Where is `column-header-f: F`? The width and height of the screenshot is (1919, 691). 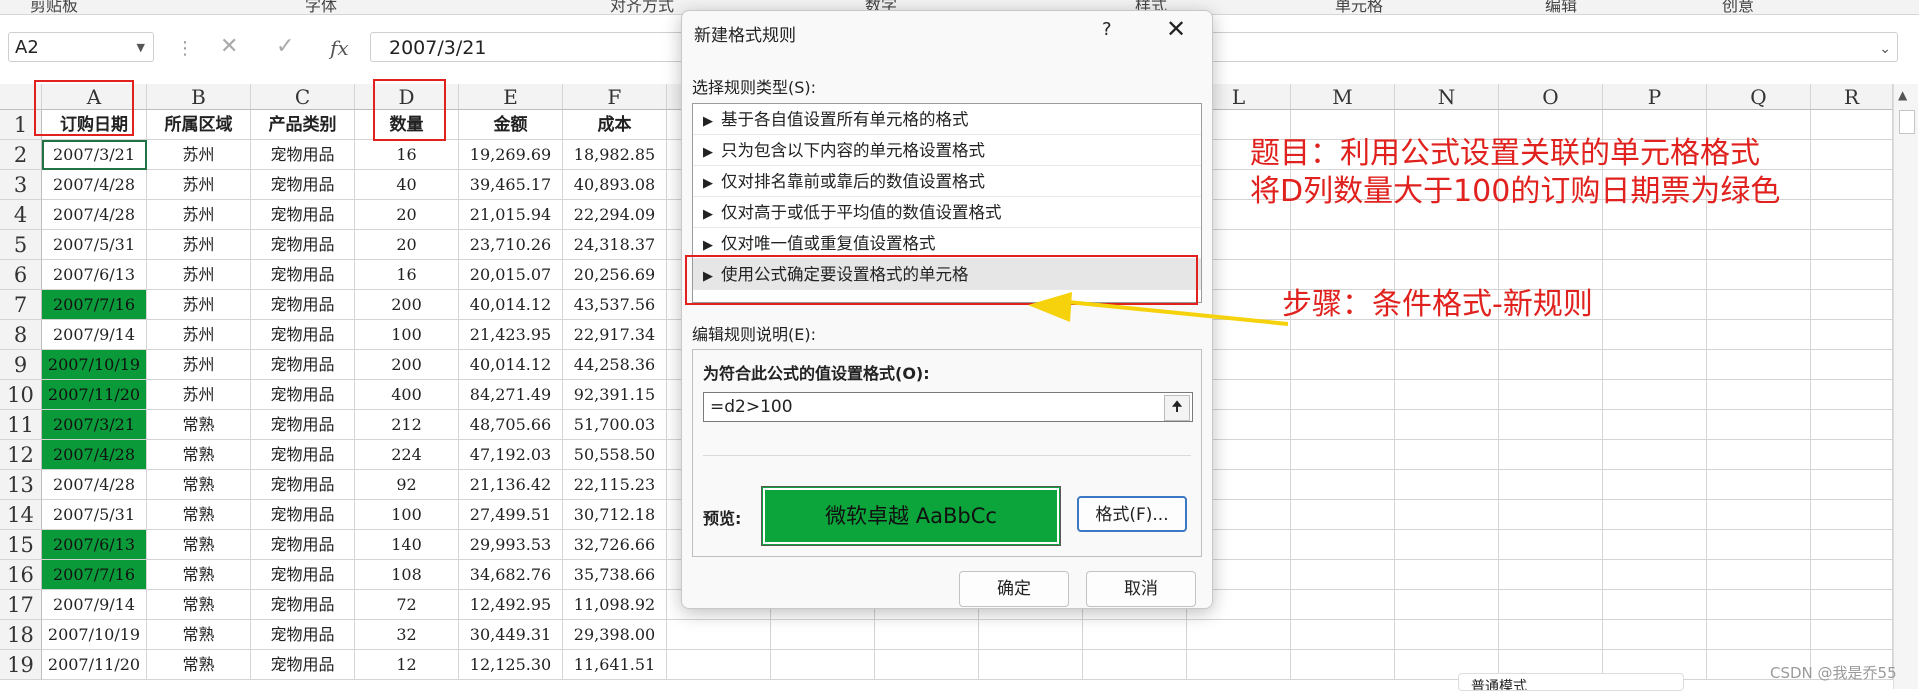 column-header-f: F is located at coordinates (615, 97).